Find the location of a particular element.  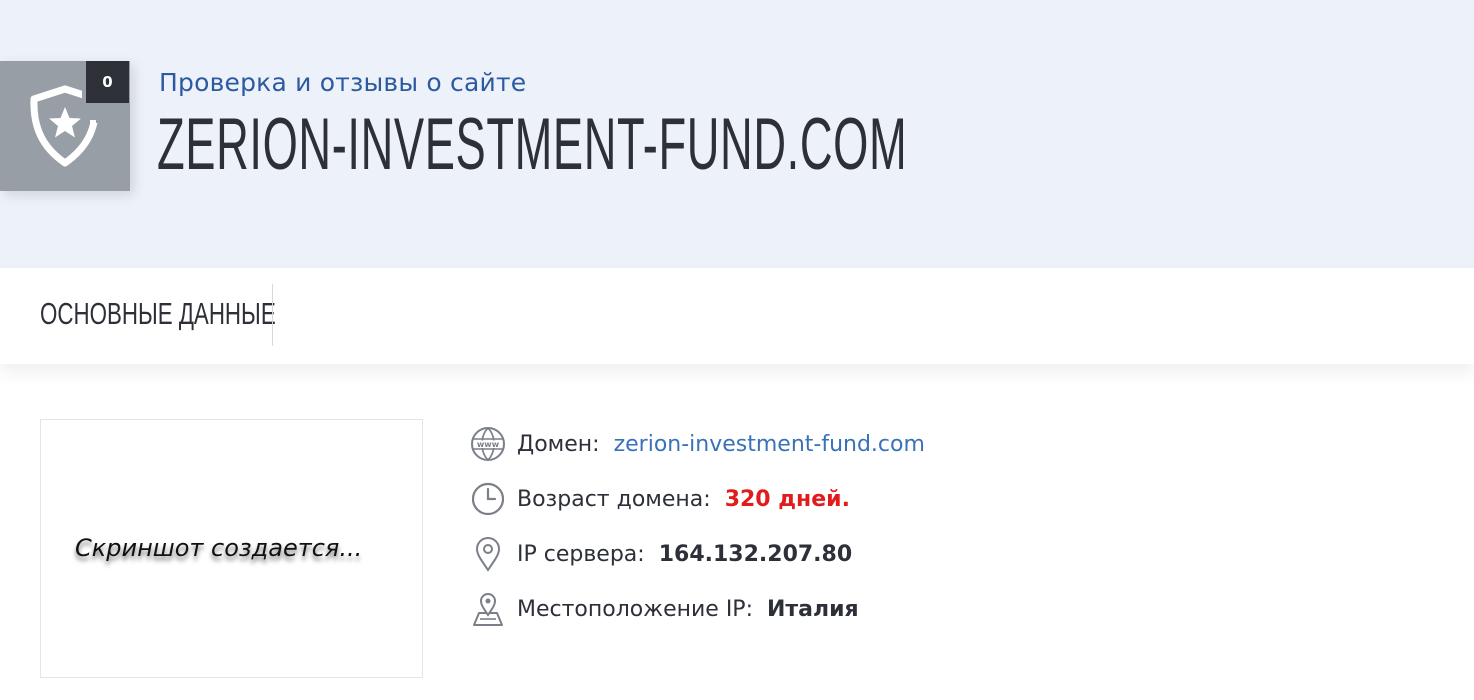

review-counter: 0 is located at coordinates (107, 82).